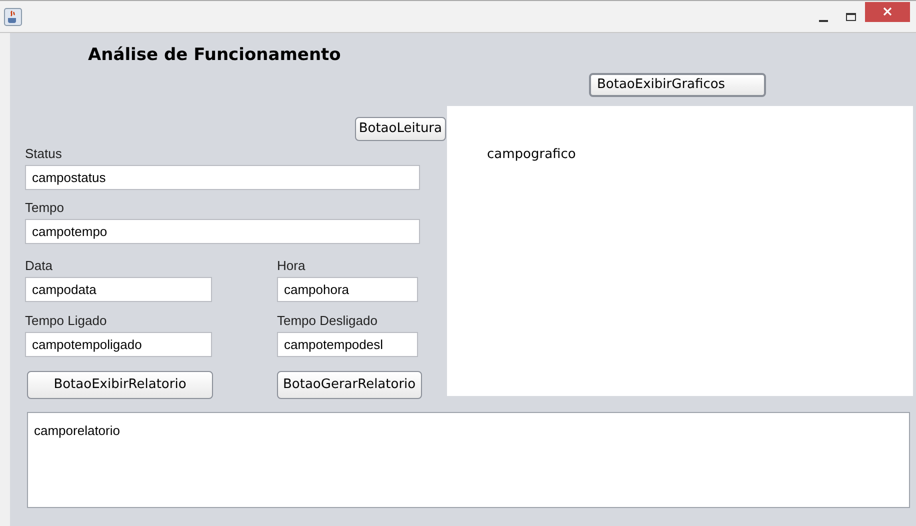 The height and width of the screenshot is (526, 916). What do you see at coordinates (120, 385) in the screenshot?
I see `show-report-button: BotaoExibirRelatorio` at bounding box center [120, 385].